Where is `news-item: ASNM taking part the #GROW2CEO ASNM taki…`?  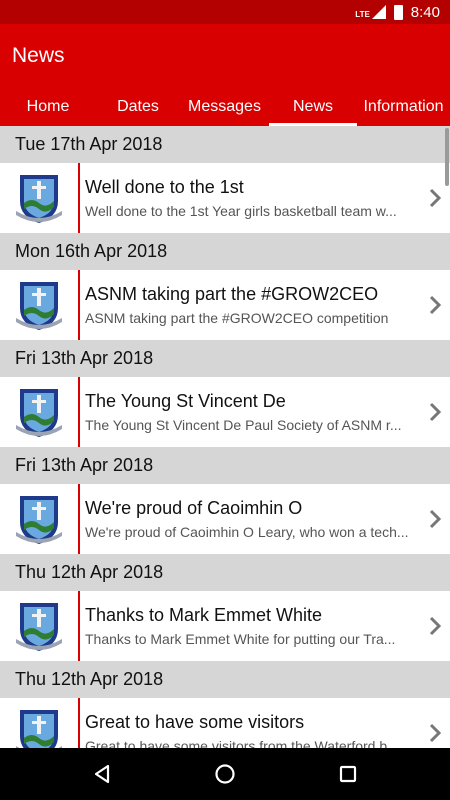
news-item: ASNM taking part the #GROW2CEO ASNM taki… is located at coordinates (225, 305).